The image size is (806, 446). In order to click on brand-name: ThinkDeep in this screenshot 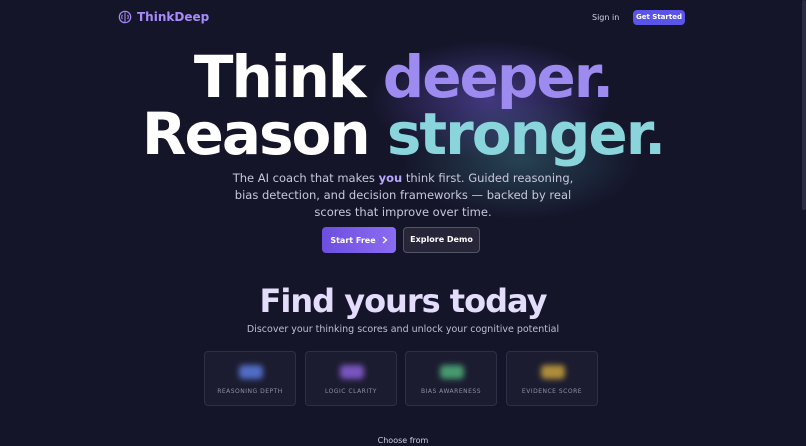, I will do `click(173, 17)`.